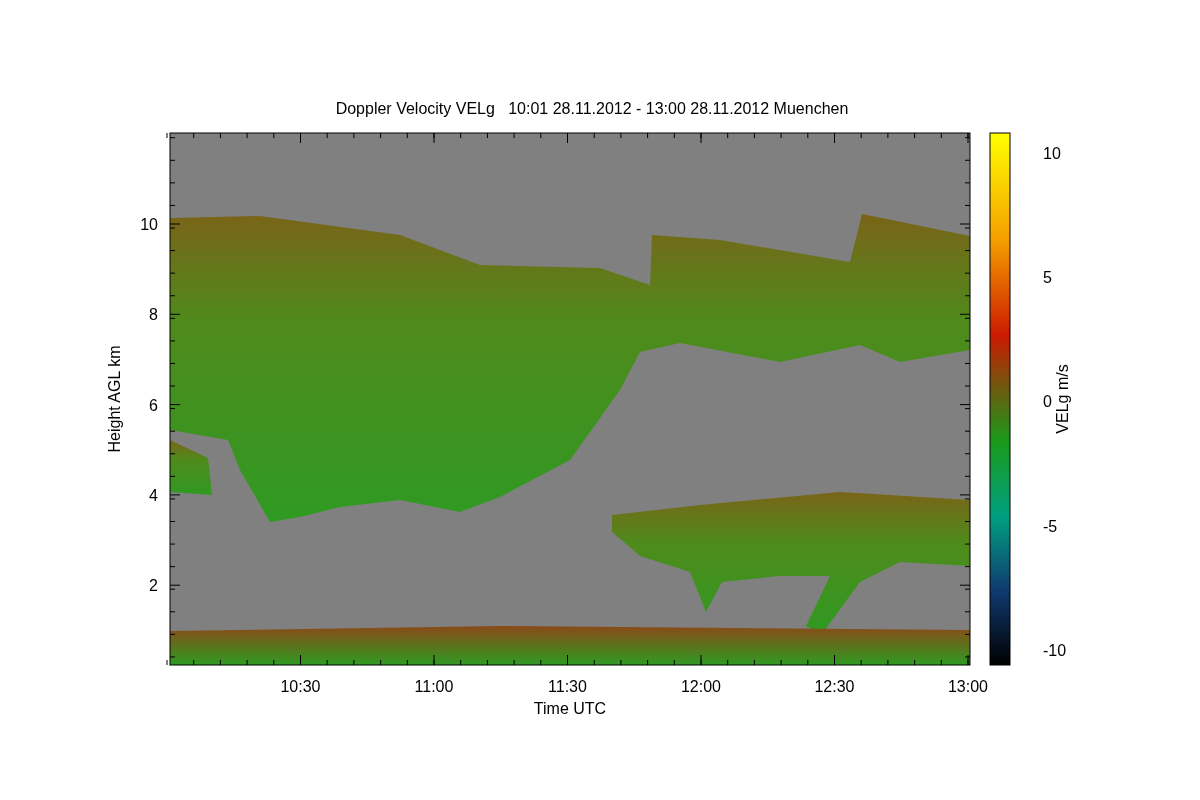 Image resolution: width=1200 pixels, height=800 pixels. I want to click on colorbar-tick-label: 5, so click(1047, 278).